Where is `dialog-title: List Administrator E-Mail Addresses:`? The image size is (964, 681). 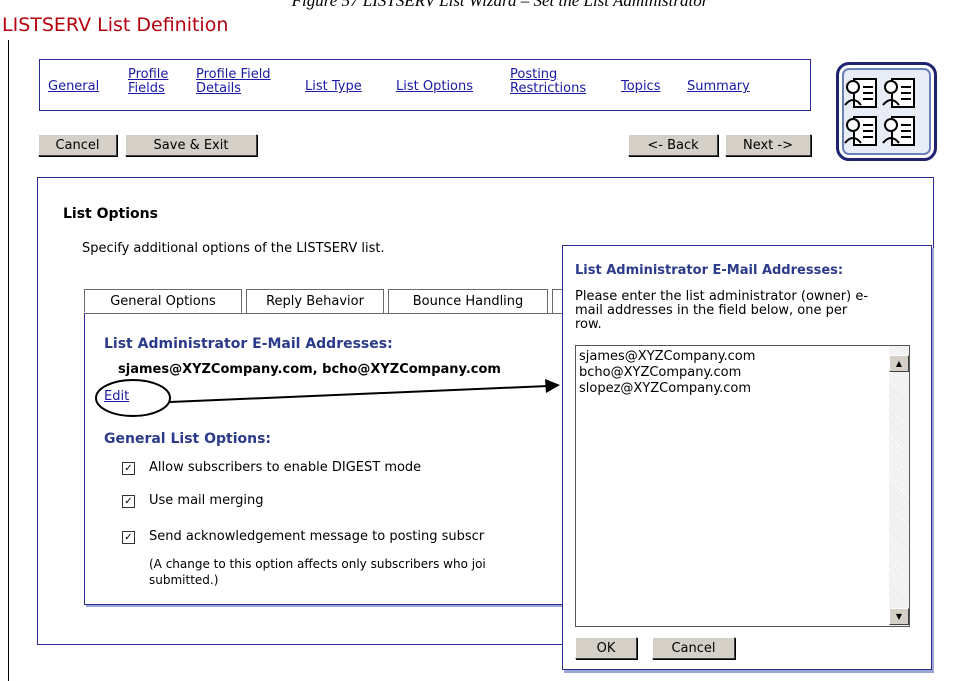
dialog-title: List Administrator E-Mail Addresses: is located at coordinates (709, 270).